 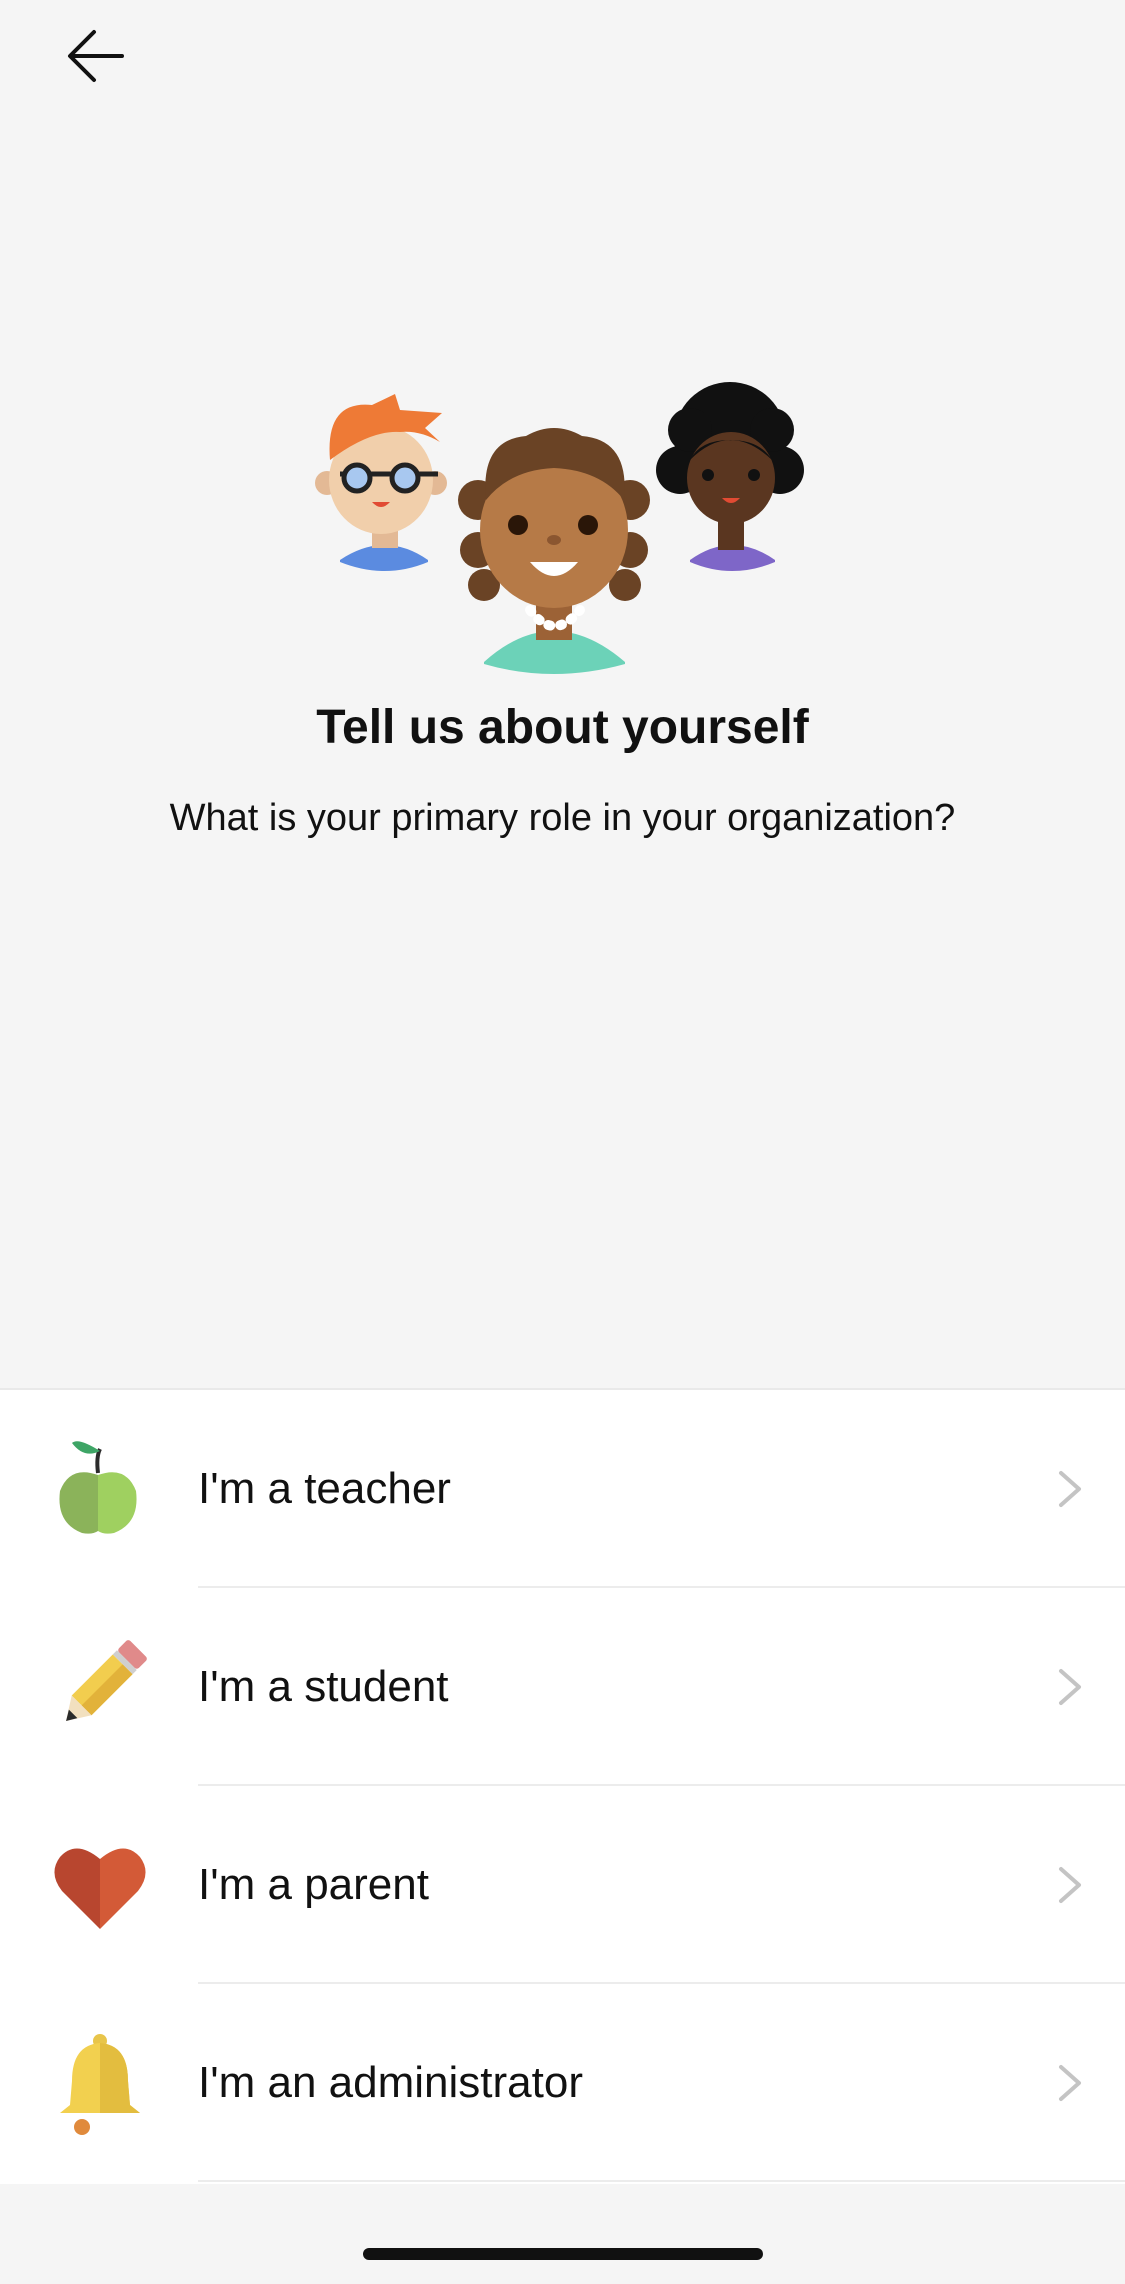 What do you see at coordinates (98, 1487) in the screenshot?
I see `apple-icon` at bounding box center [98, 1487].